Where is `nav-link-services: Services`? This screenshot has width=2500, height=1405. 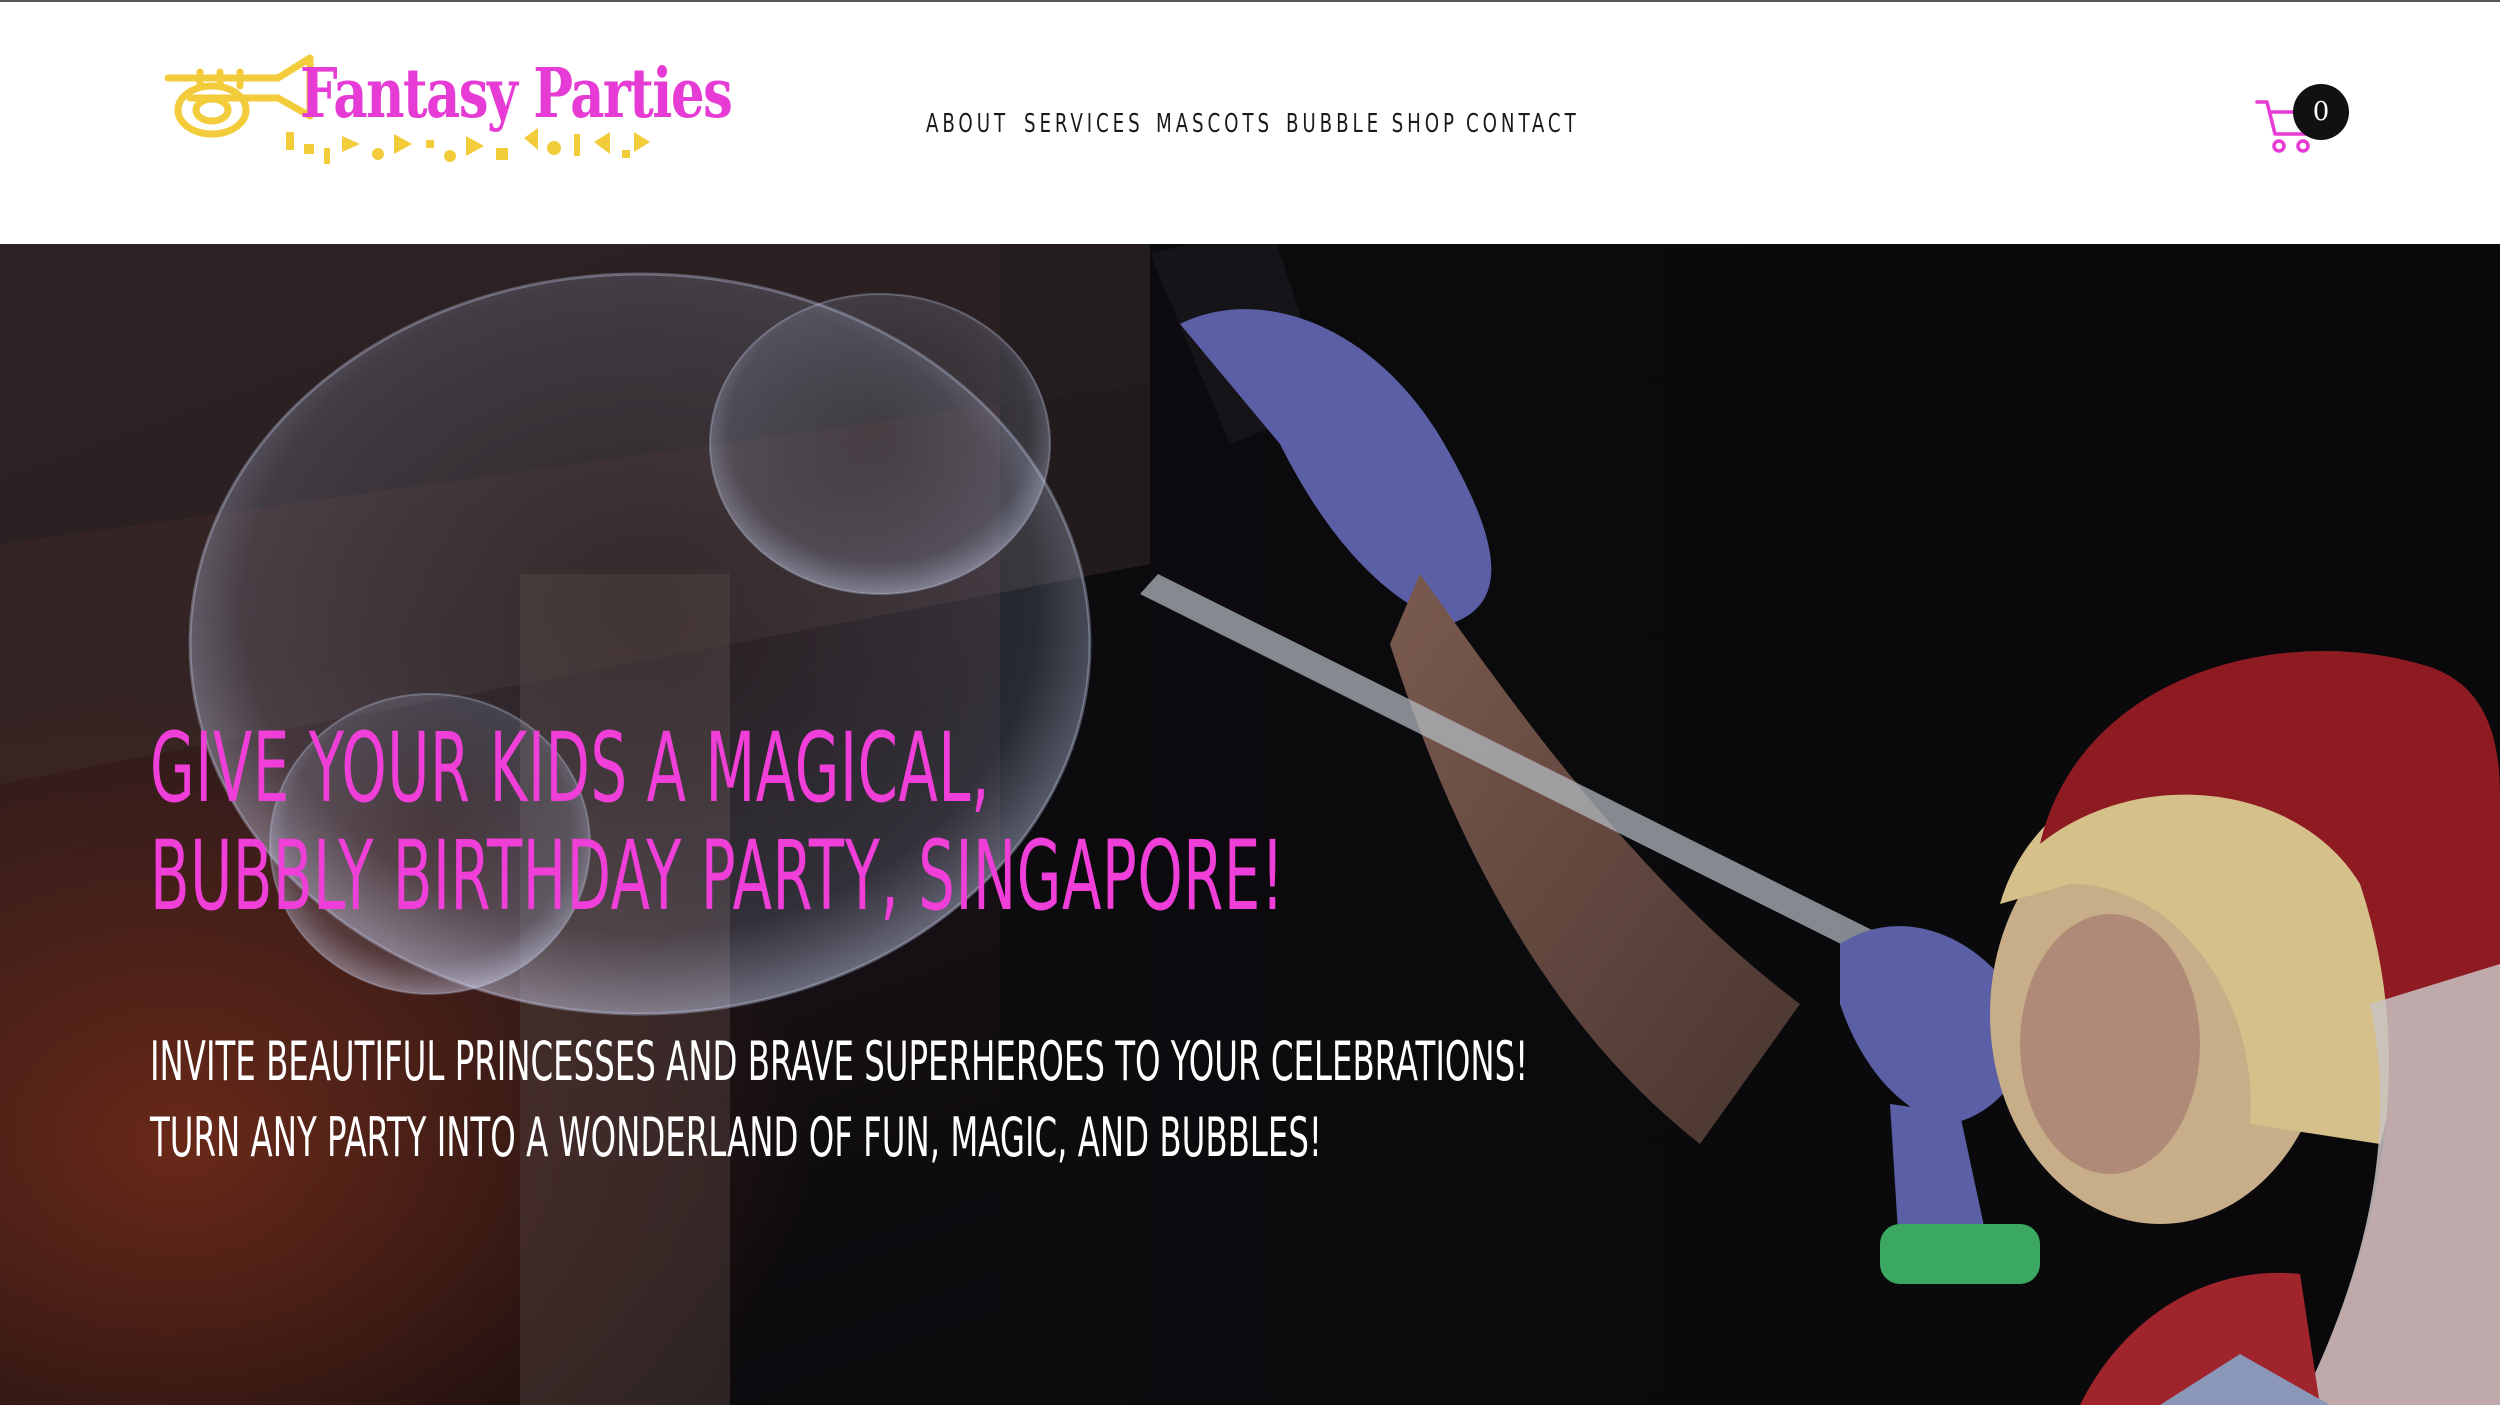 nav-link-services: Services is located at coordinates (1084, 124).